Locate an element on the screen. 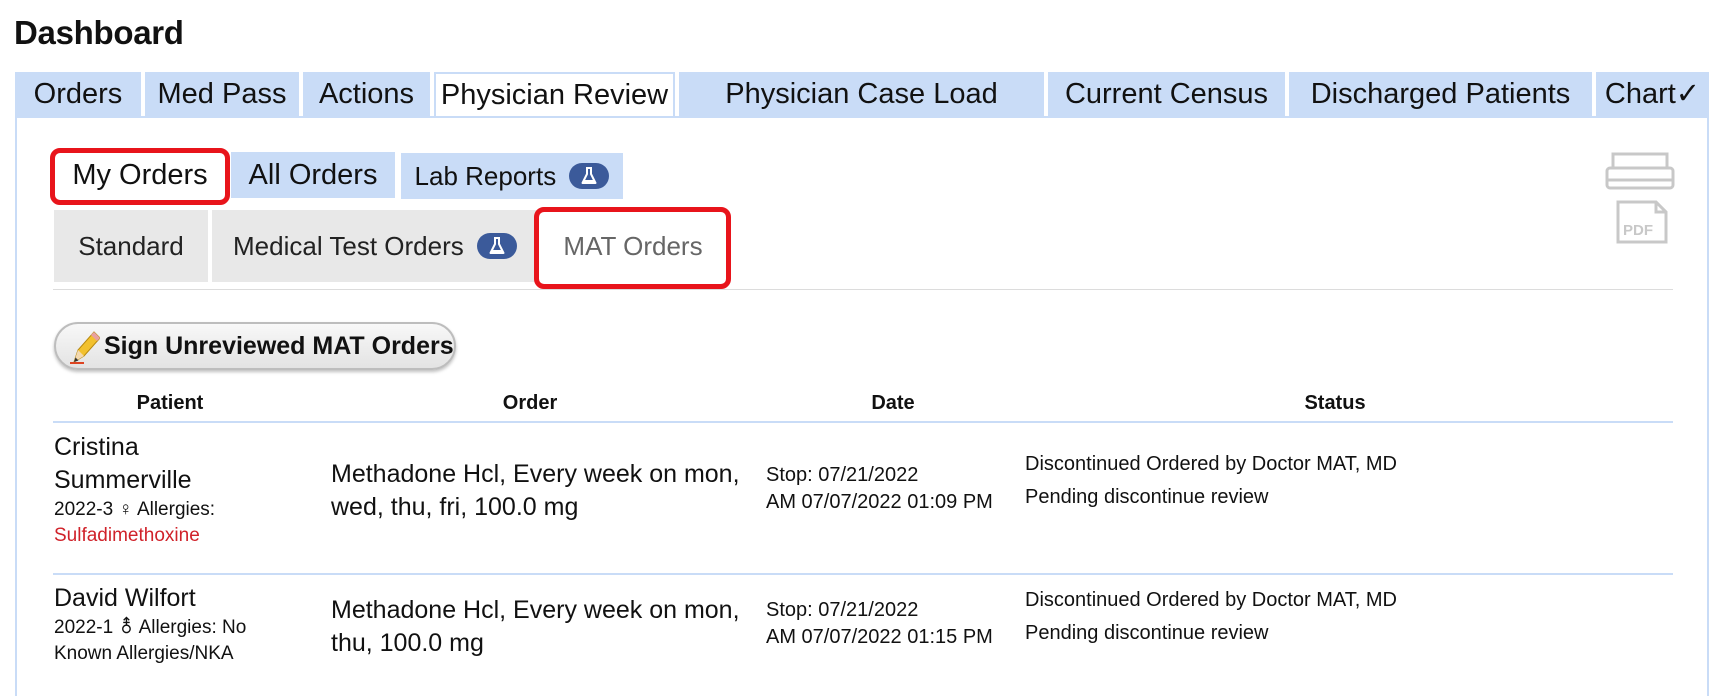 The image size is (1724, 696). order-line: wed, thu, fri, 100.0 mg is located at coordinates (455, 507).